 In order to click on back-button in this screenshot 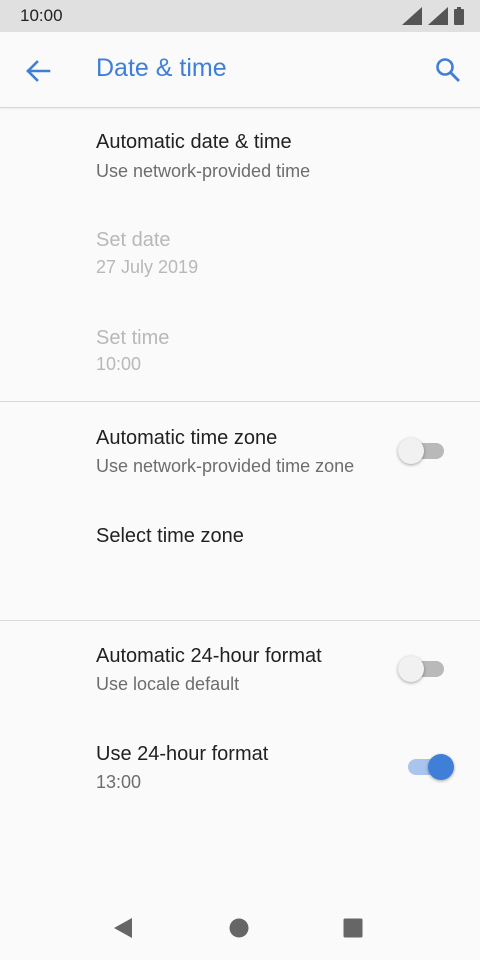, I will do `click(38, 71)`.